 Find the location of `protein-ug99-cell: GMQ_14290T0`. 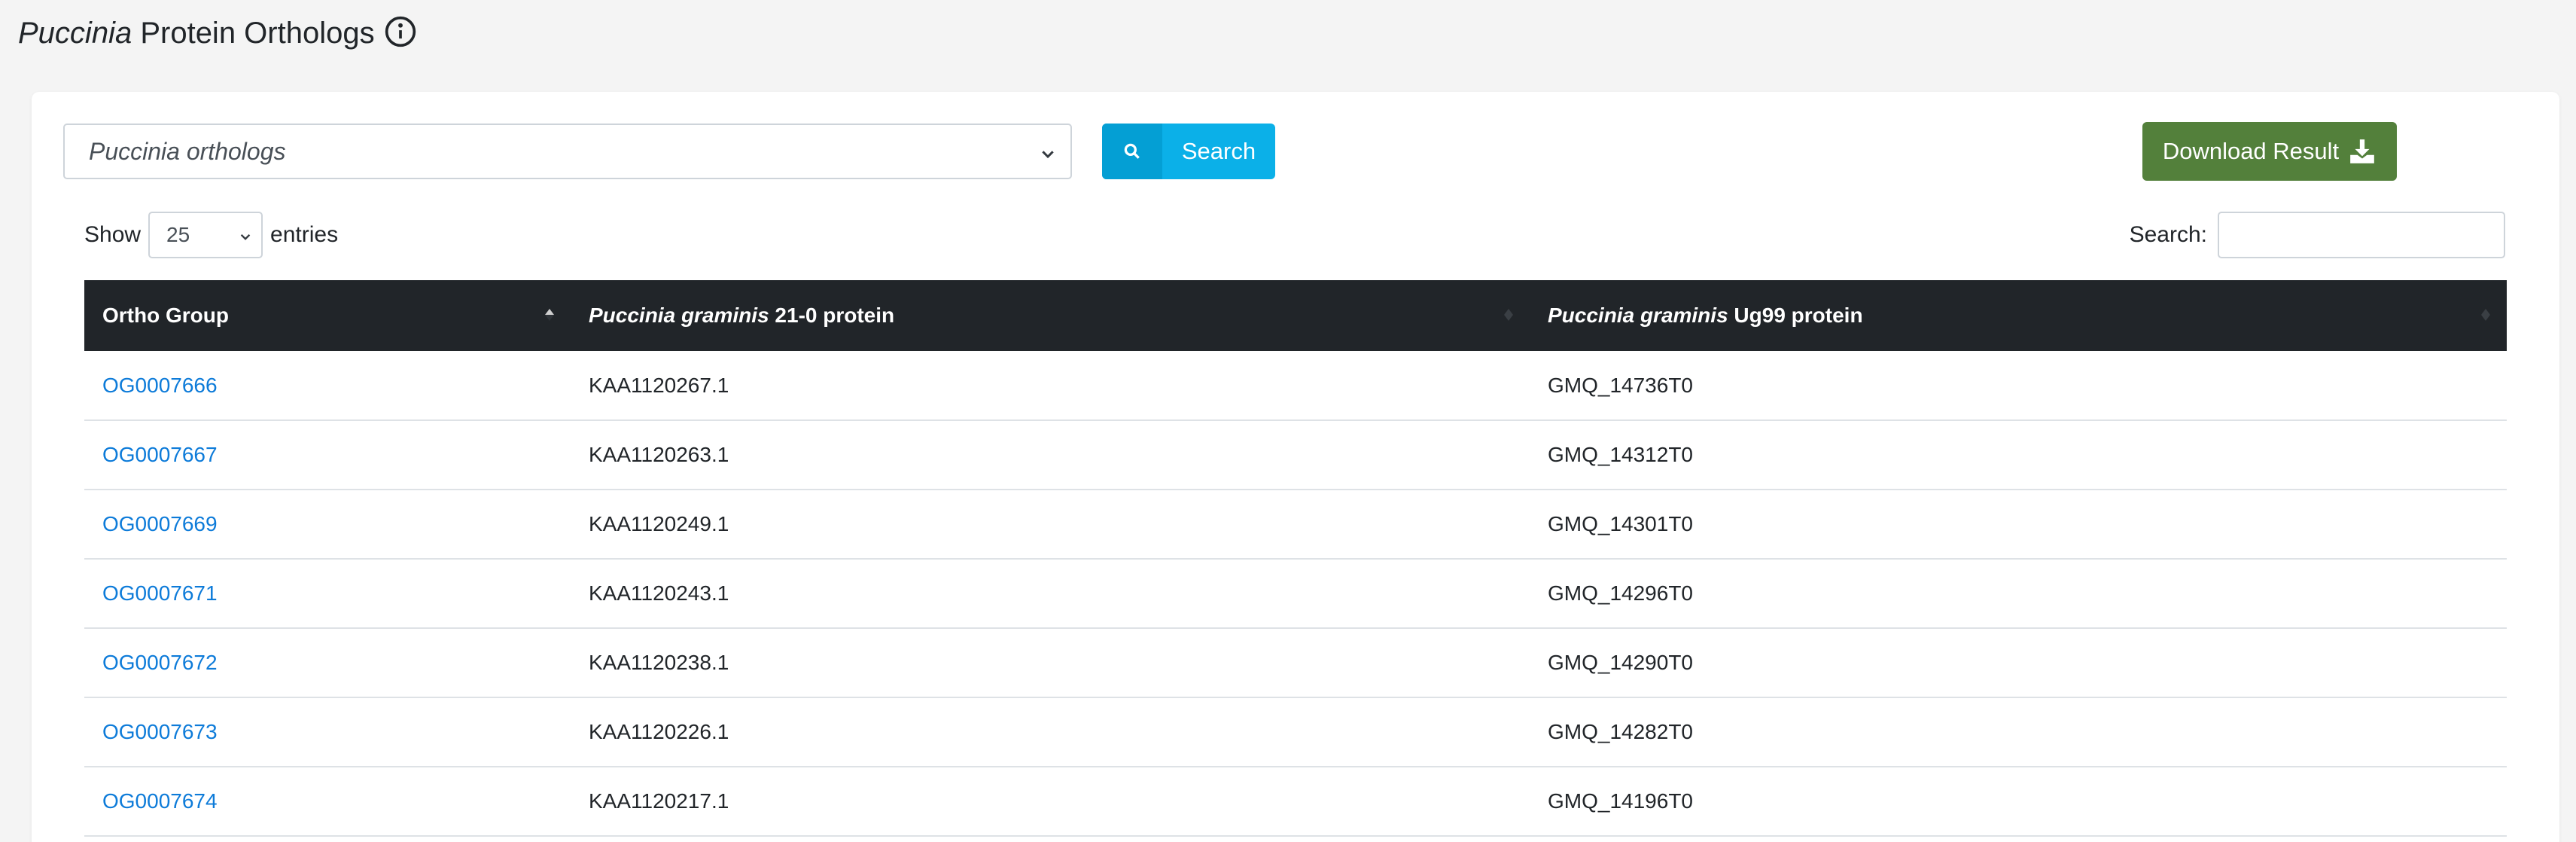

protein-ug99-cell: GMQ_14290T0 is located at coordinates (1621, 663).